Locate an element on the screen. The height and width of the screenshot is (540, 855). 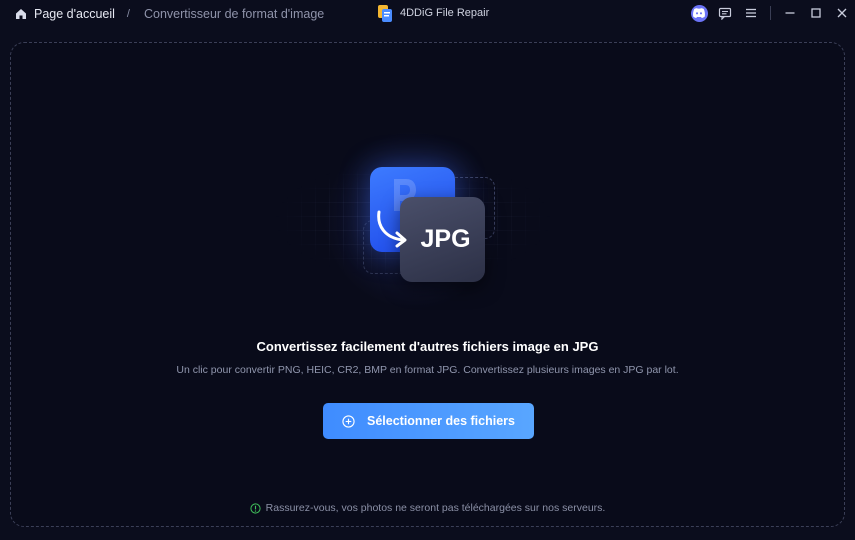
discord-button is located at coordinates (699, 13).